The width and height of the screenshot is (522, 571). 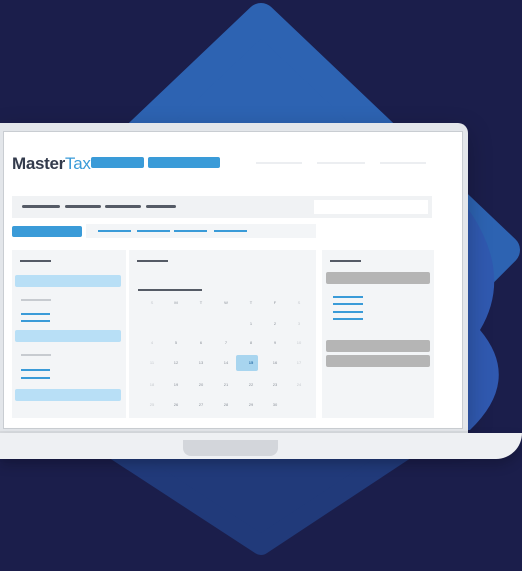 I want to click on calendar-month-label, so click(x=170, y=290).